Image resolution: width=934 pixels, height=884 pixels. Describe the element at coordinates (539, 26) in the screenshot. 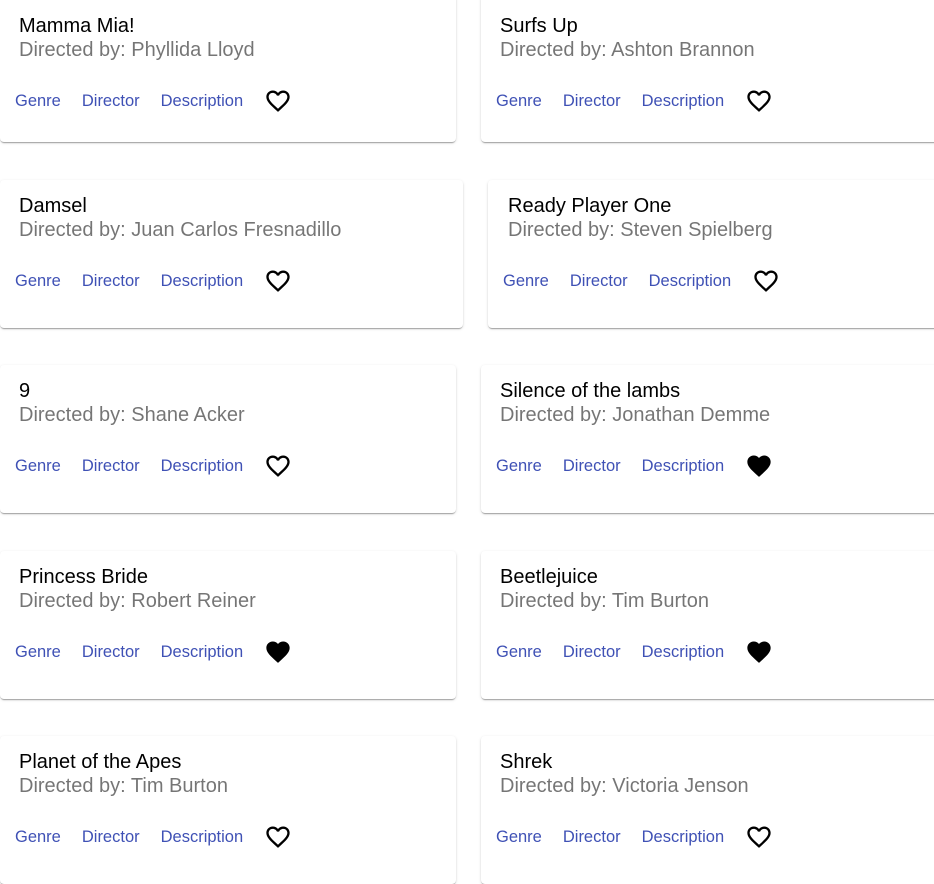

I see `movie-title: Surfs Up` at that location.